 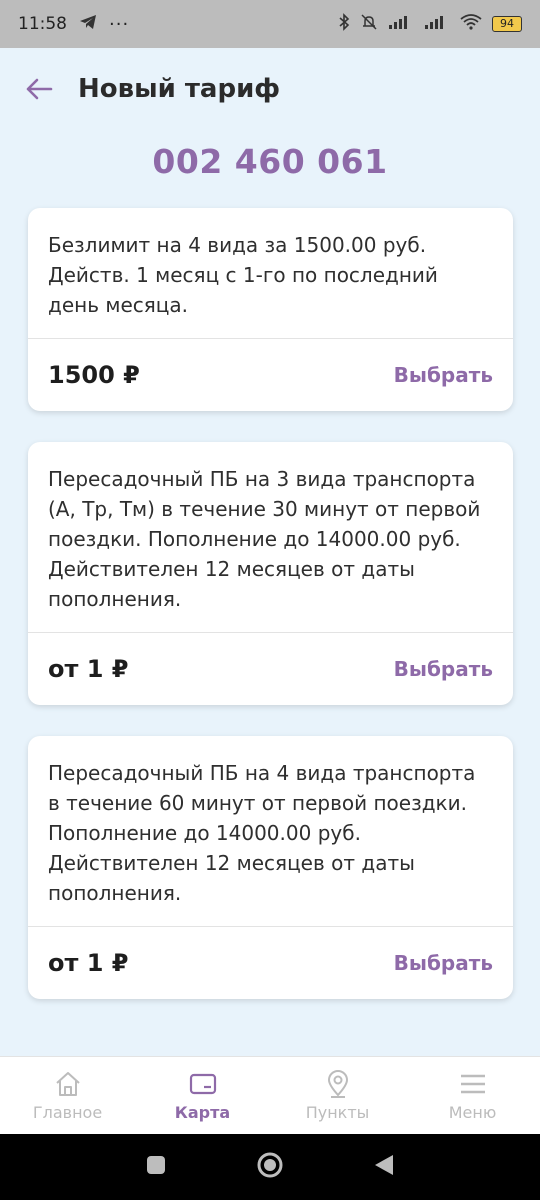 I want to click on tariff-price: 1500 ₽, so click(x=94, y=375).